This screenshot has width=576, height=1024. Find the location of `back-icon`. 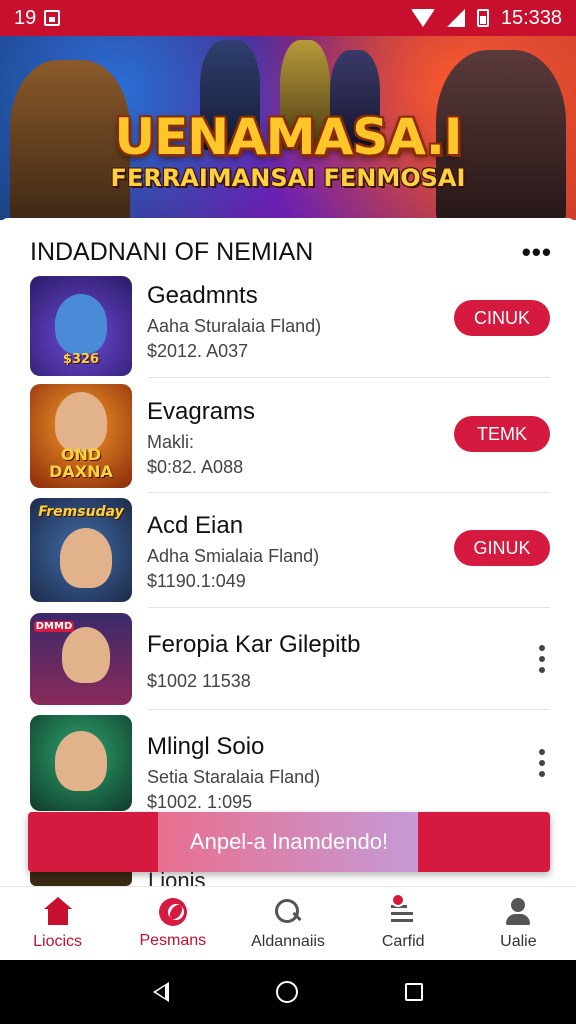

back-icon is located at coordinates (161, 992).